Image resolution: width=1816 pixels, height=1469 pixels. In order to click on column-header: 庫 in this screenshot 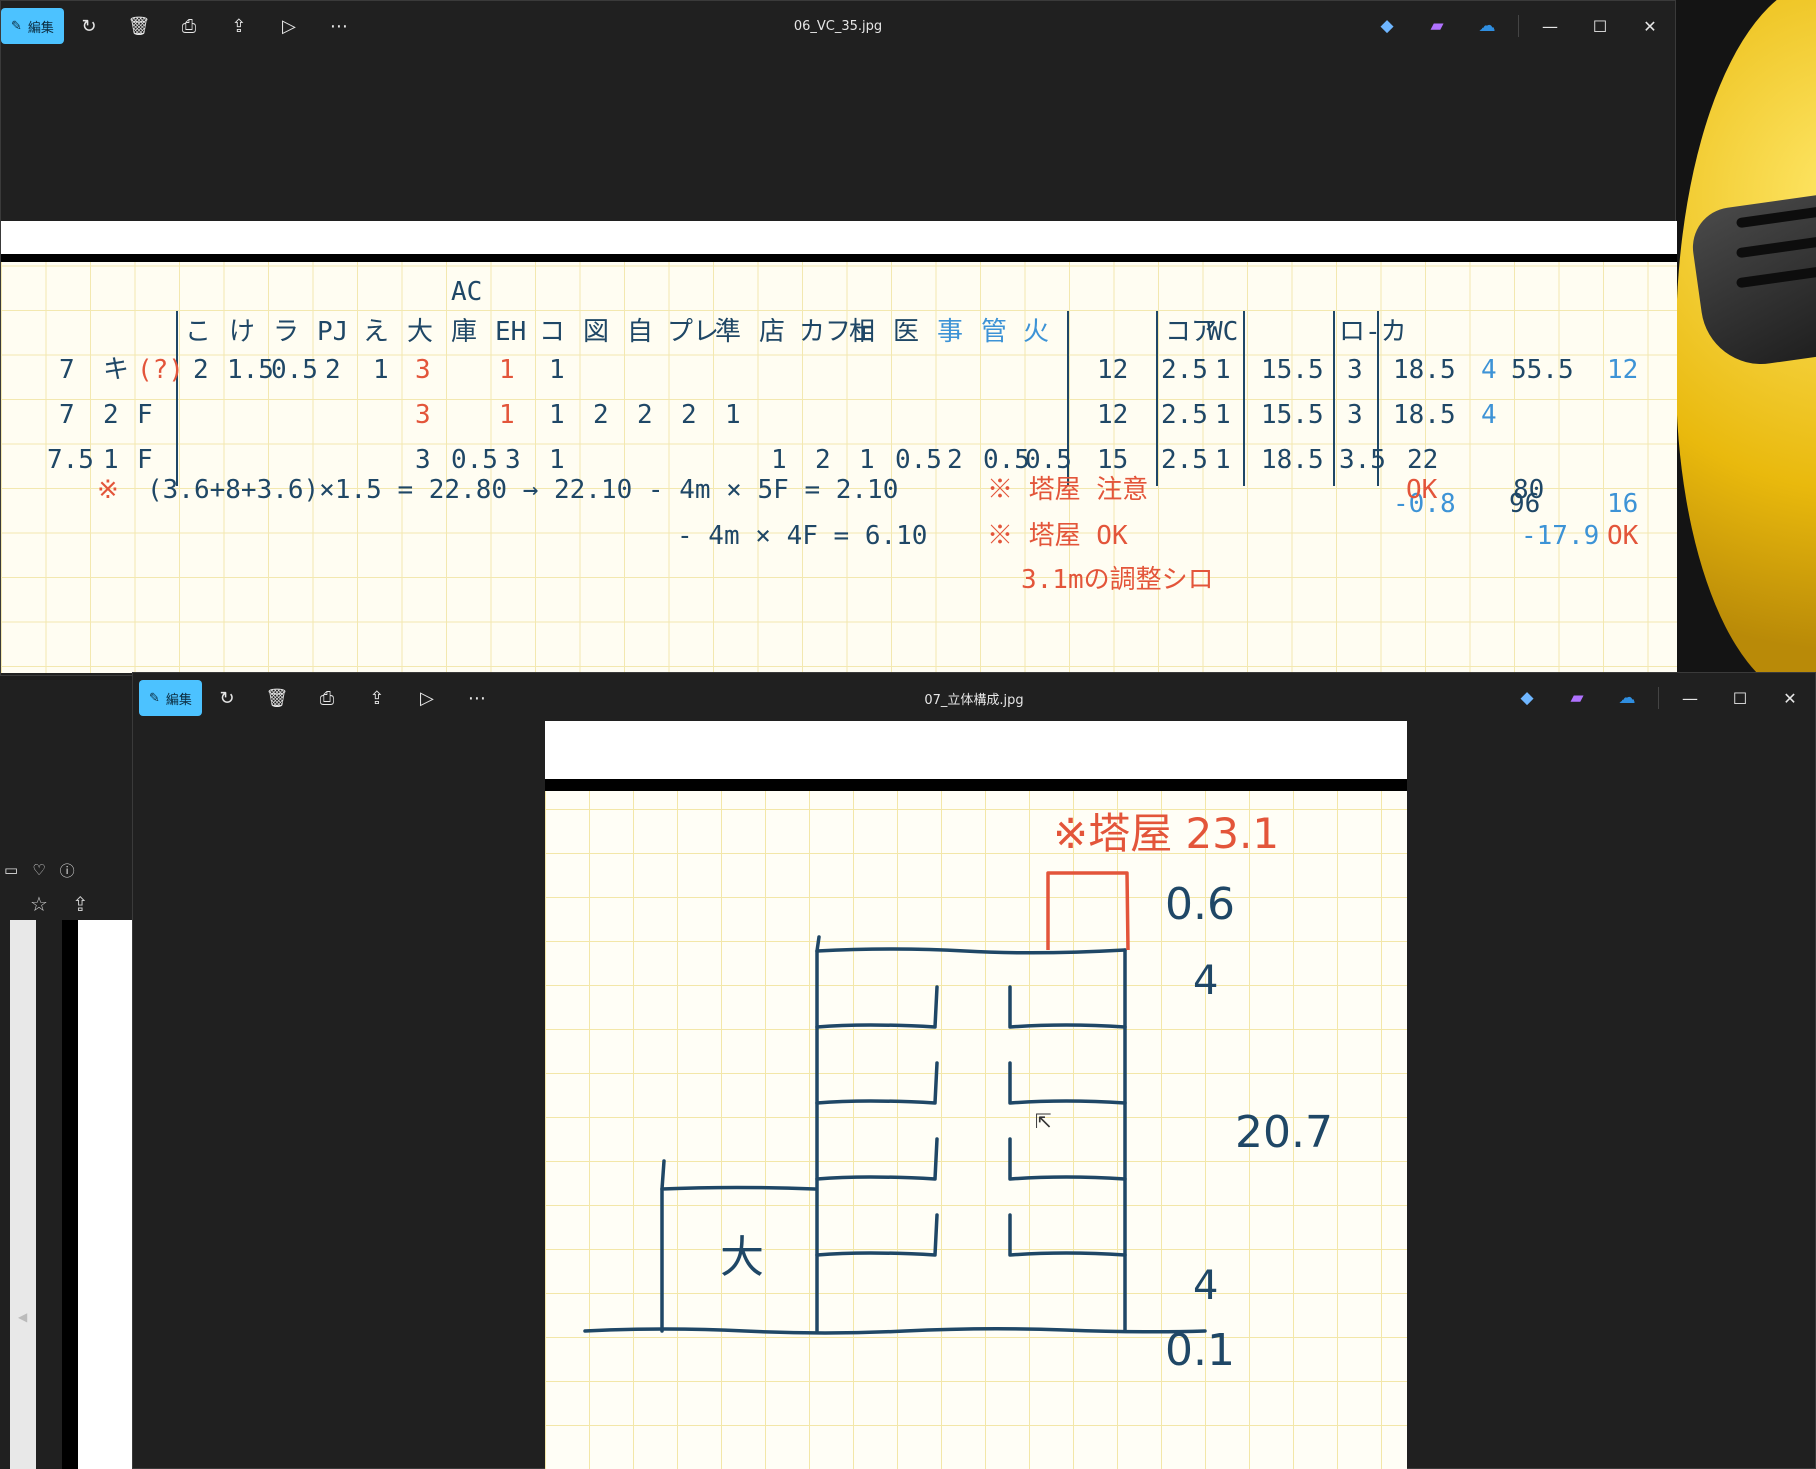, I will do `click(464, 332)`.